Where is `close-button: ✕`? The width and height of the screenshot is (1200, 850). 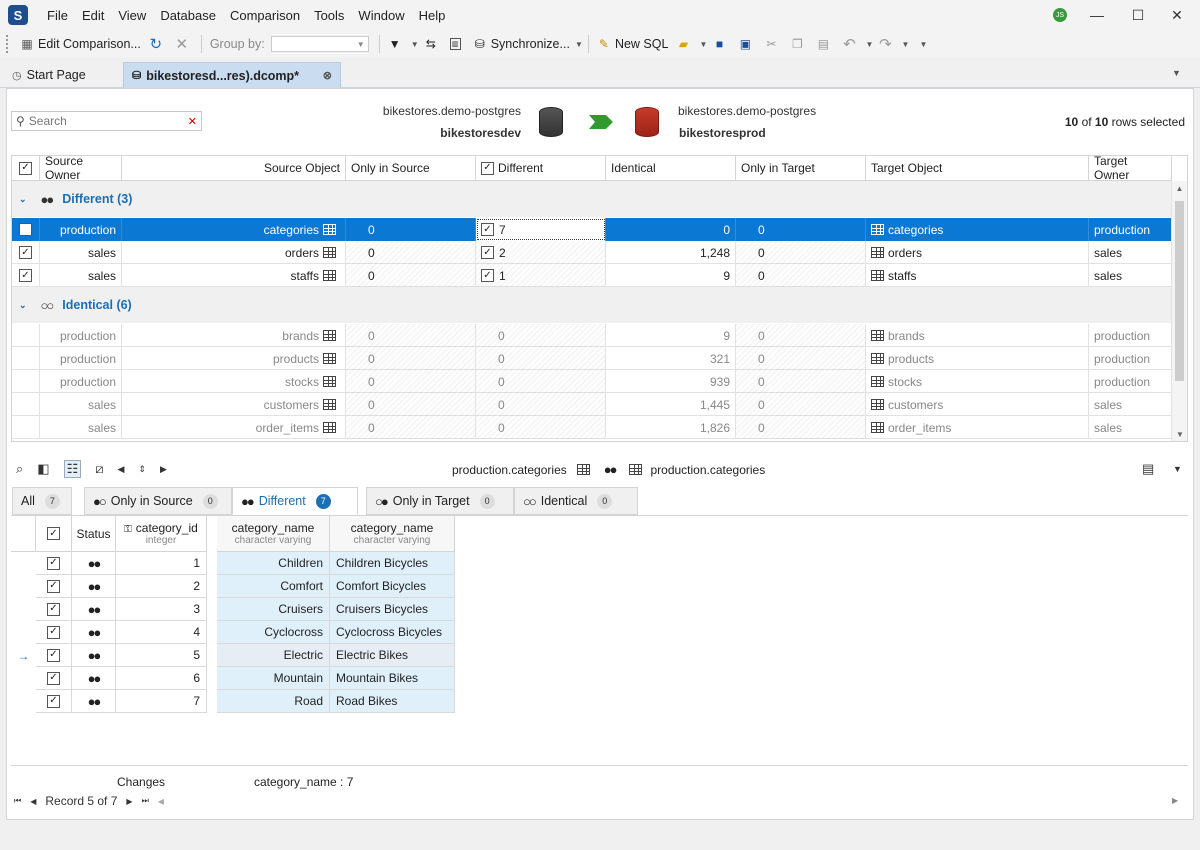
close-button: ✕ is located at coordinates (1177, 15).